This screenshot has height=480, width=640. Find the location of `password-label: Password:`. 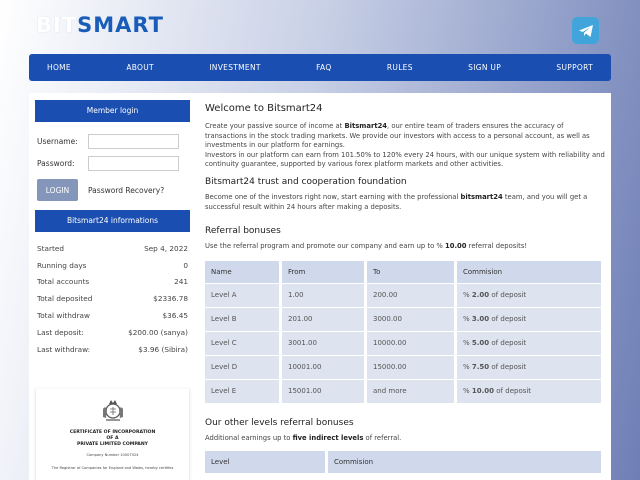

password-label: Password: is located at coordinates (56, 163).